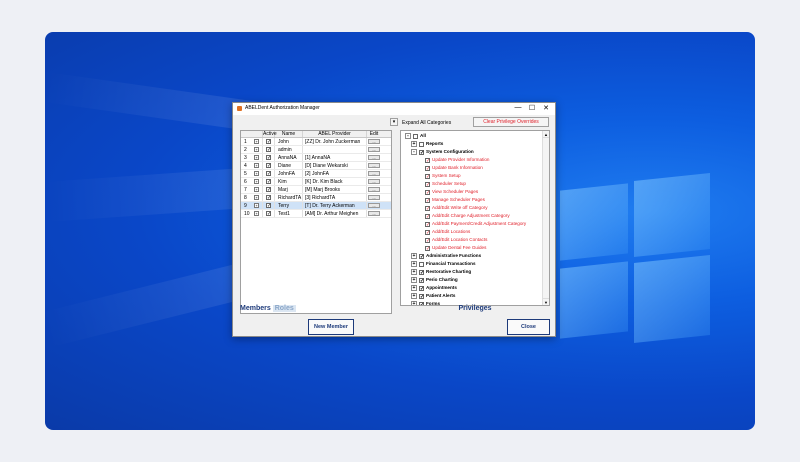 The width and height of the screenshot is (800, 462). Describe the element at coordinates (289, 197) in the screenshot. I see `name-cell: RichardTA` at that location.